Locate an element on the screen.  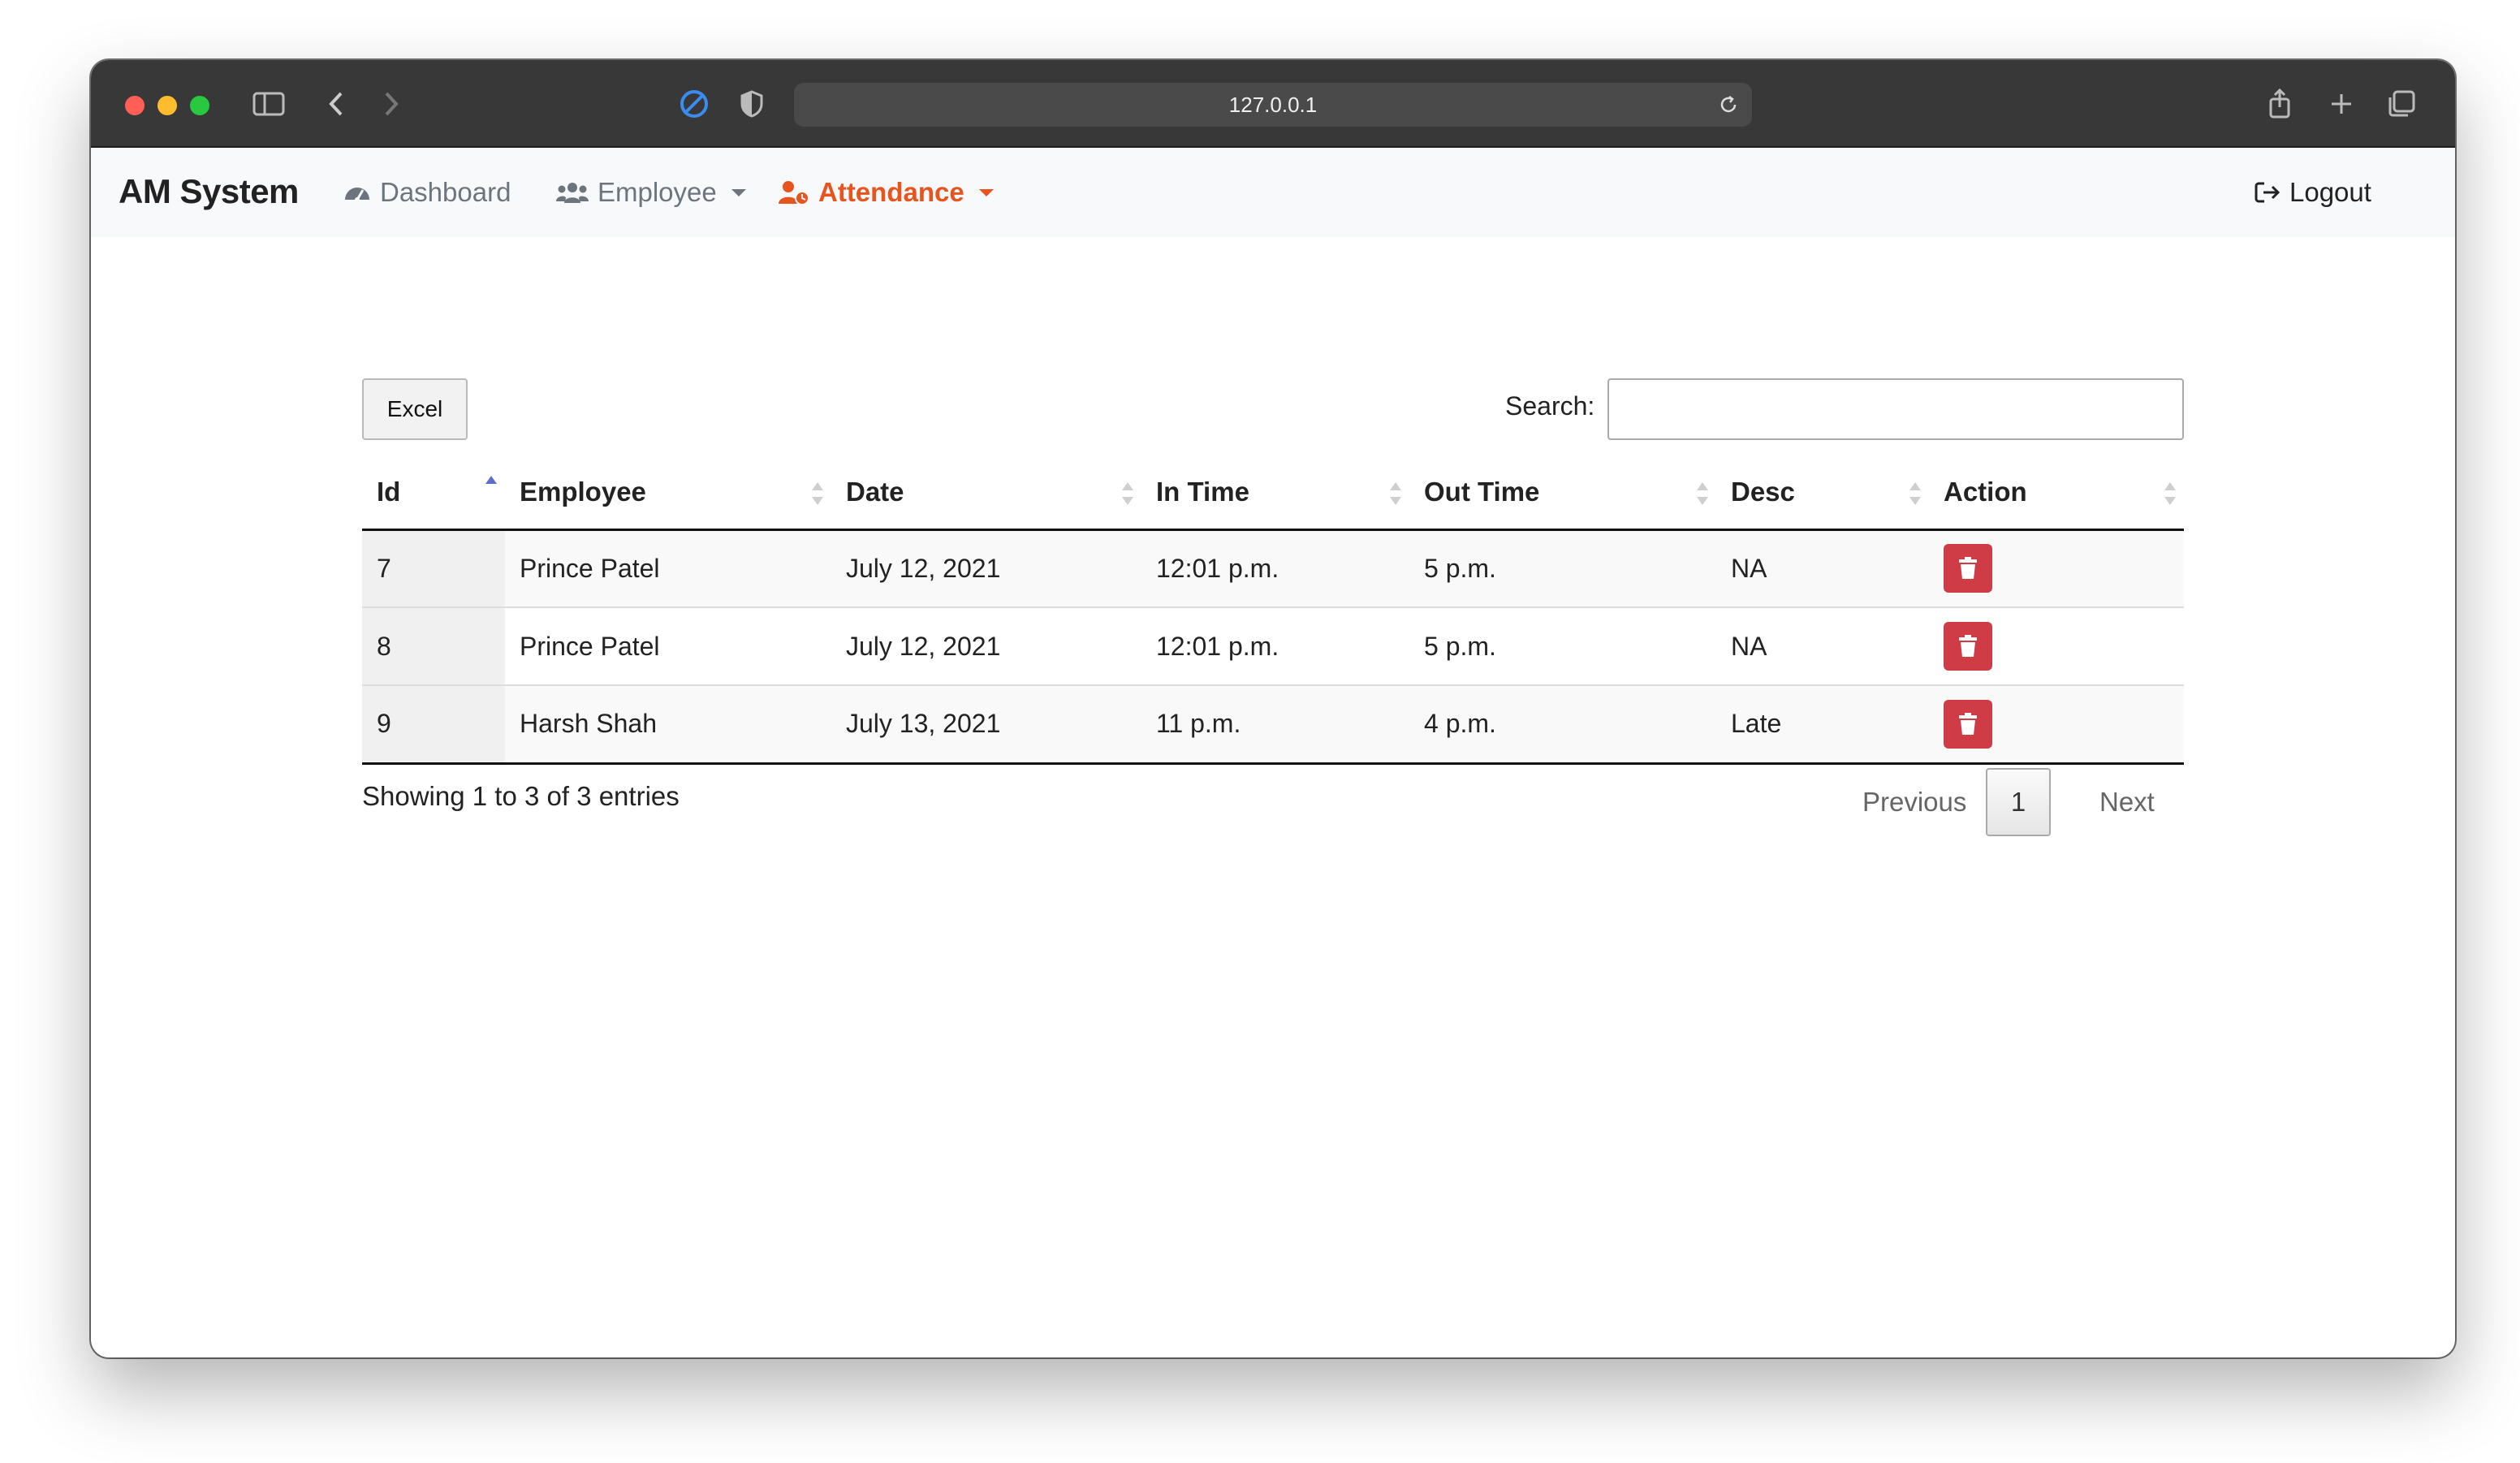
column-header-date: Date is located at coordinates (986, 494).